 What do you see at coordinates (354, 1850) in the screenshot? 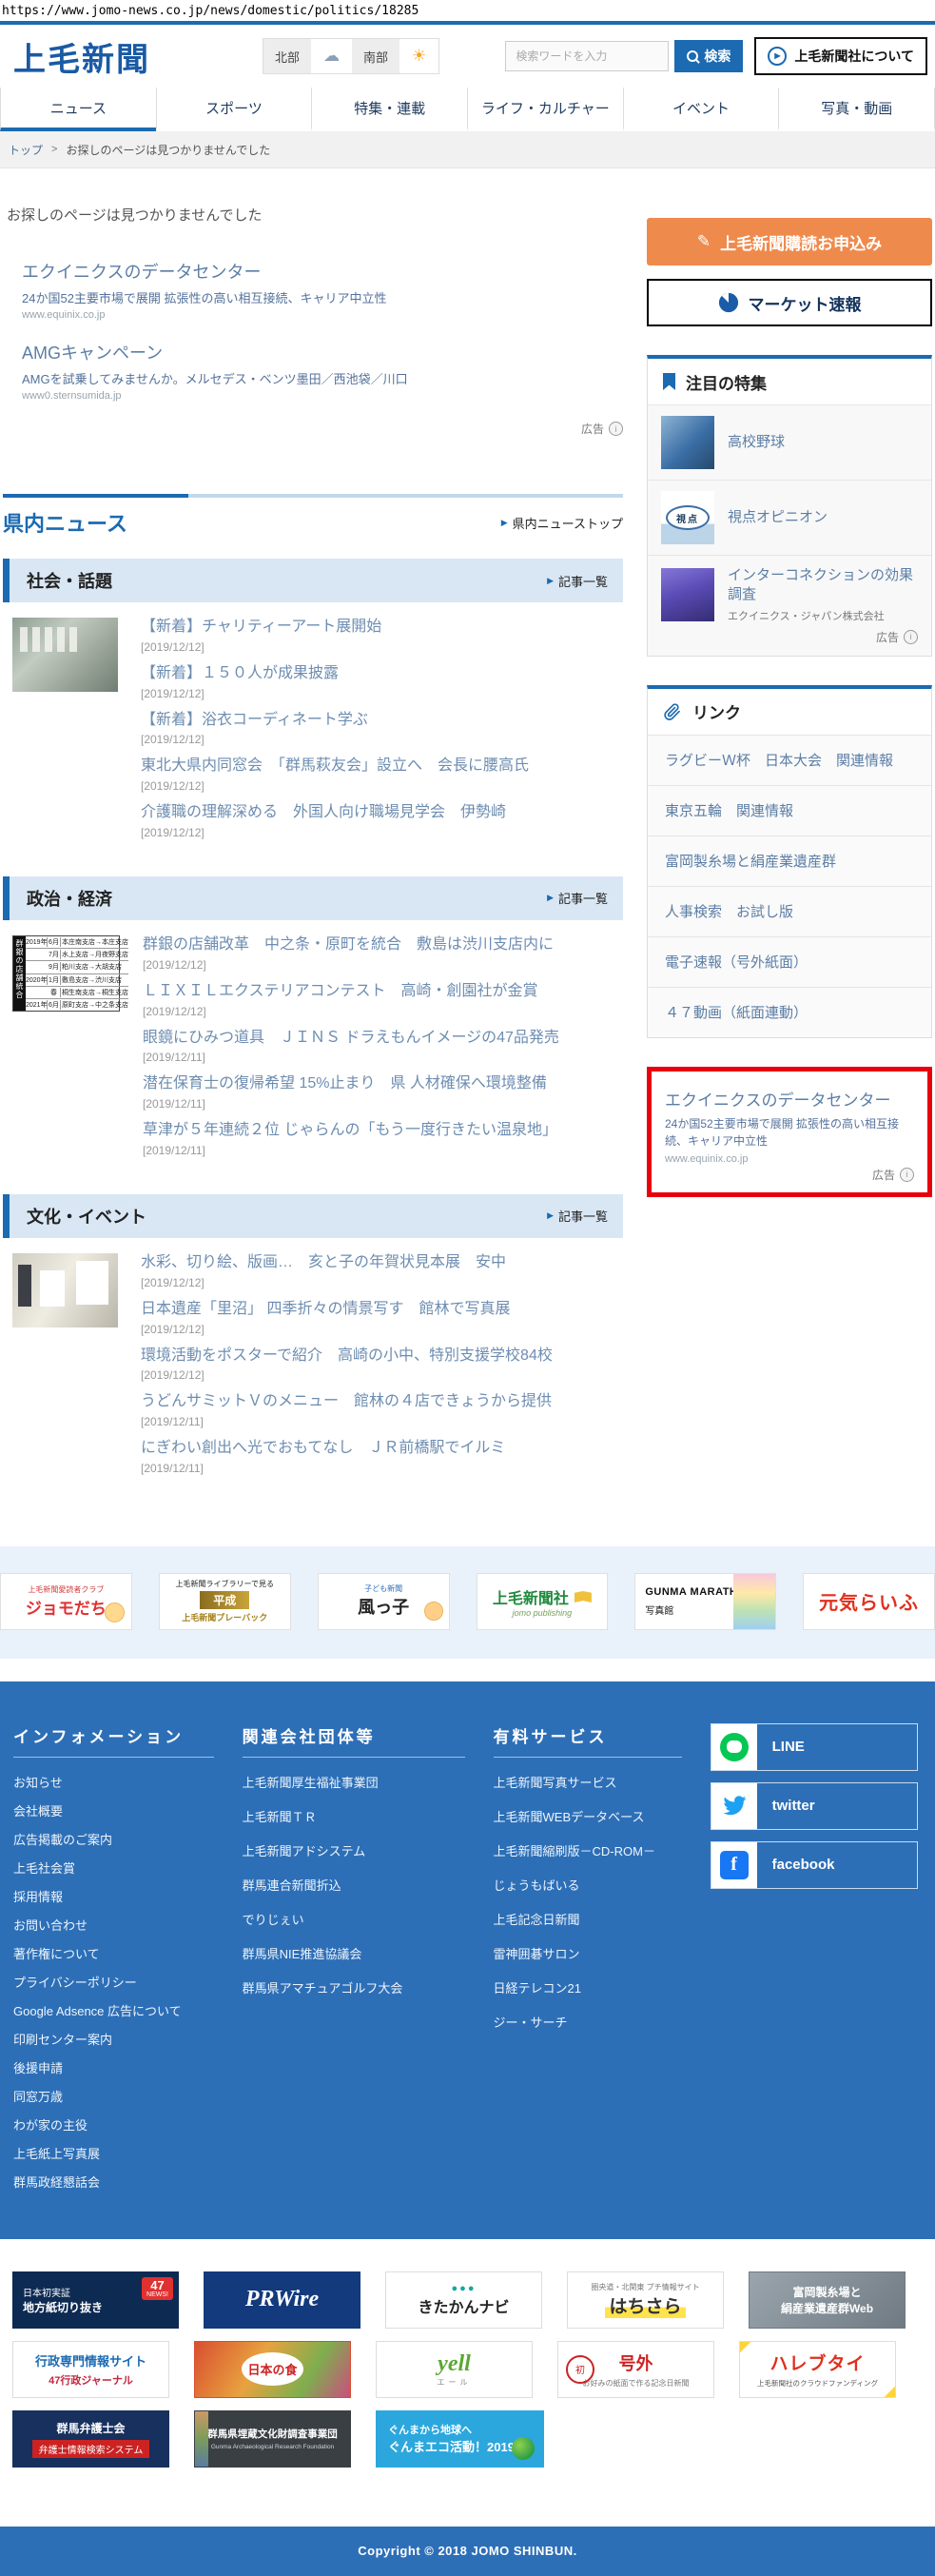
I see `footer-link: 上毛新聞アドシステム` at bounding box center [354, 1850].